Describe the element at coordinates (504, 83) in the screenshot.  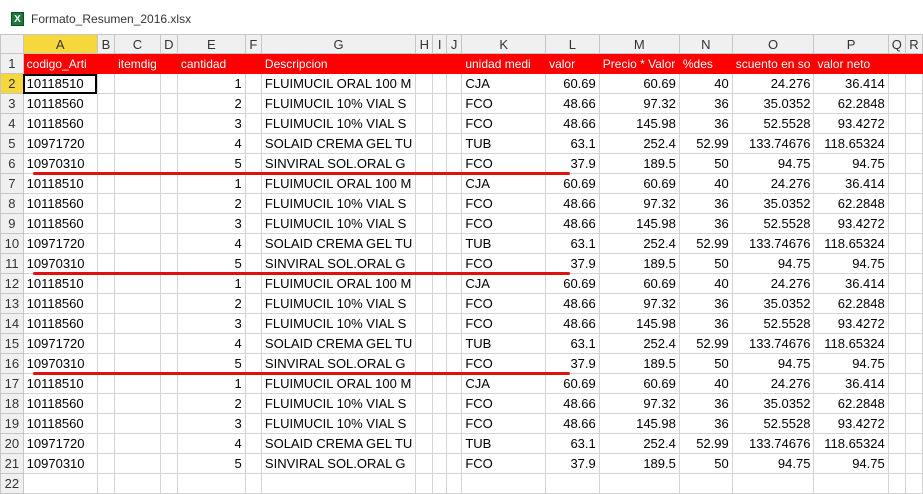
I see `cell-k2: CJA` at that location.